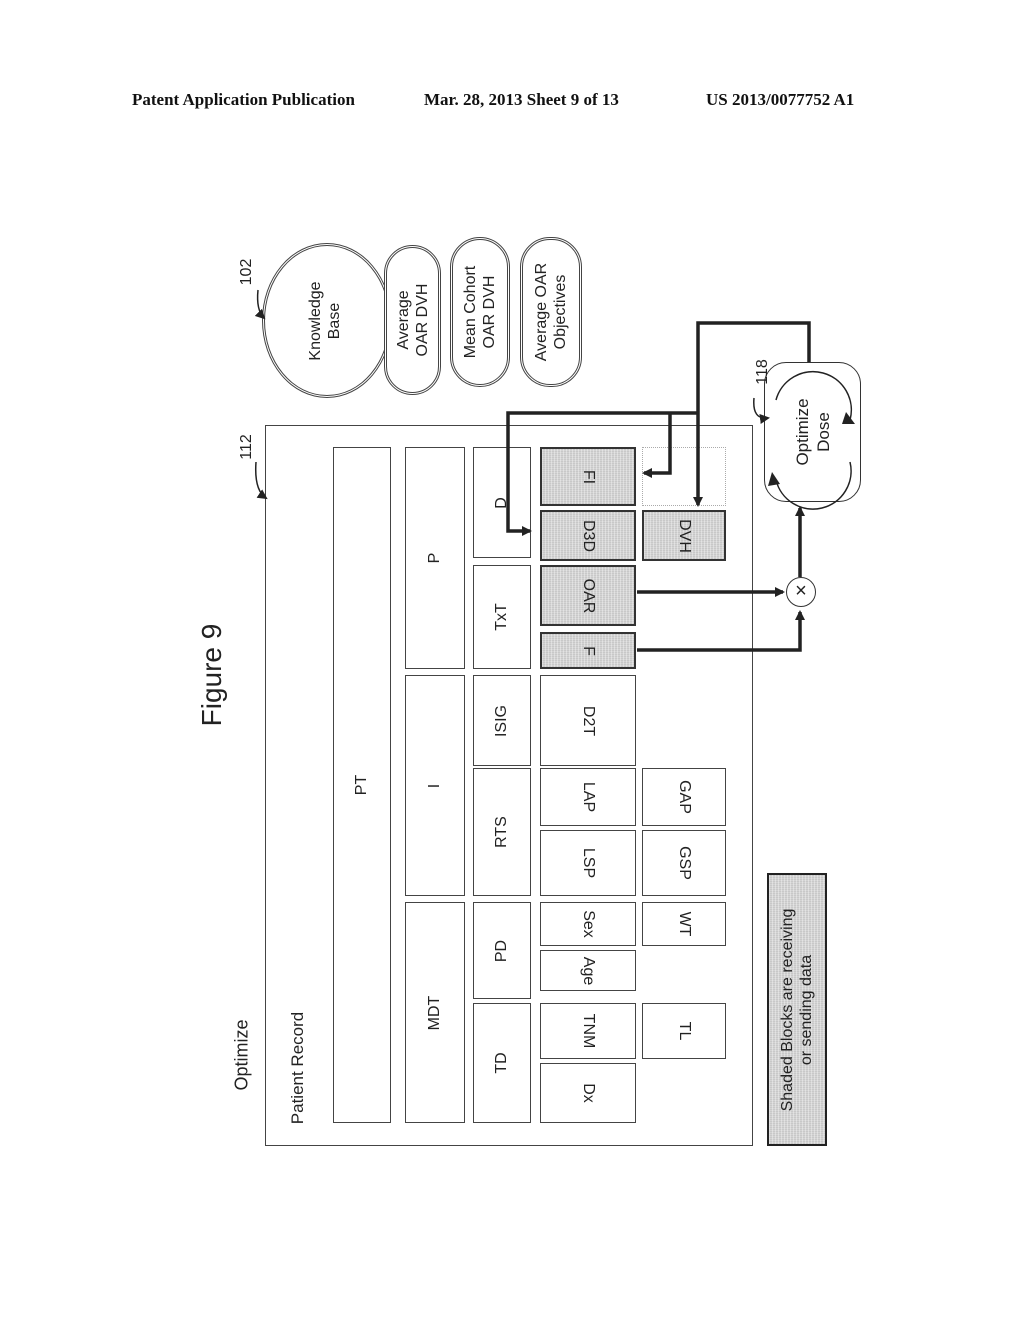  What do you see at coordinates (721, 631) in the screenshot?
I see `connector-F-to-multiply` at bounding box center [721, 631].